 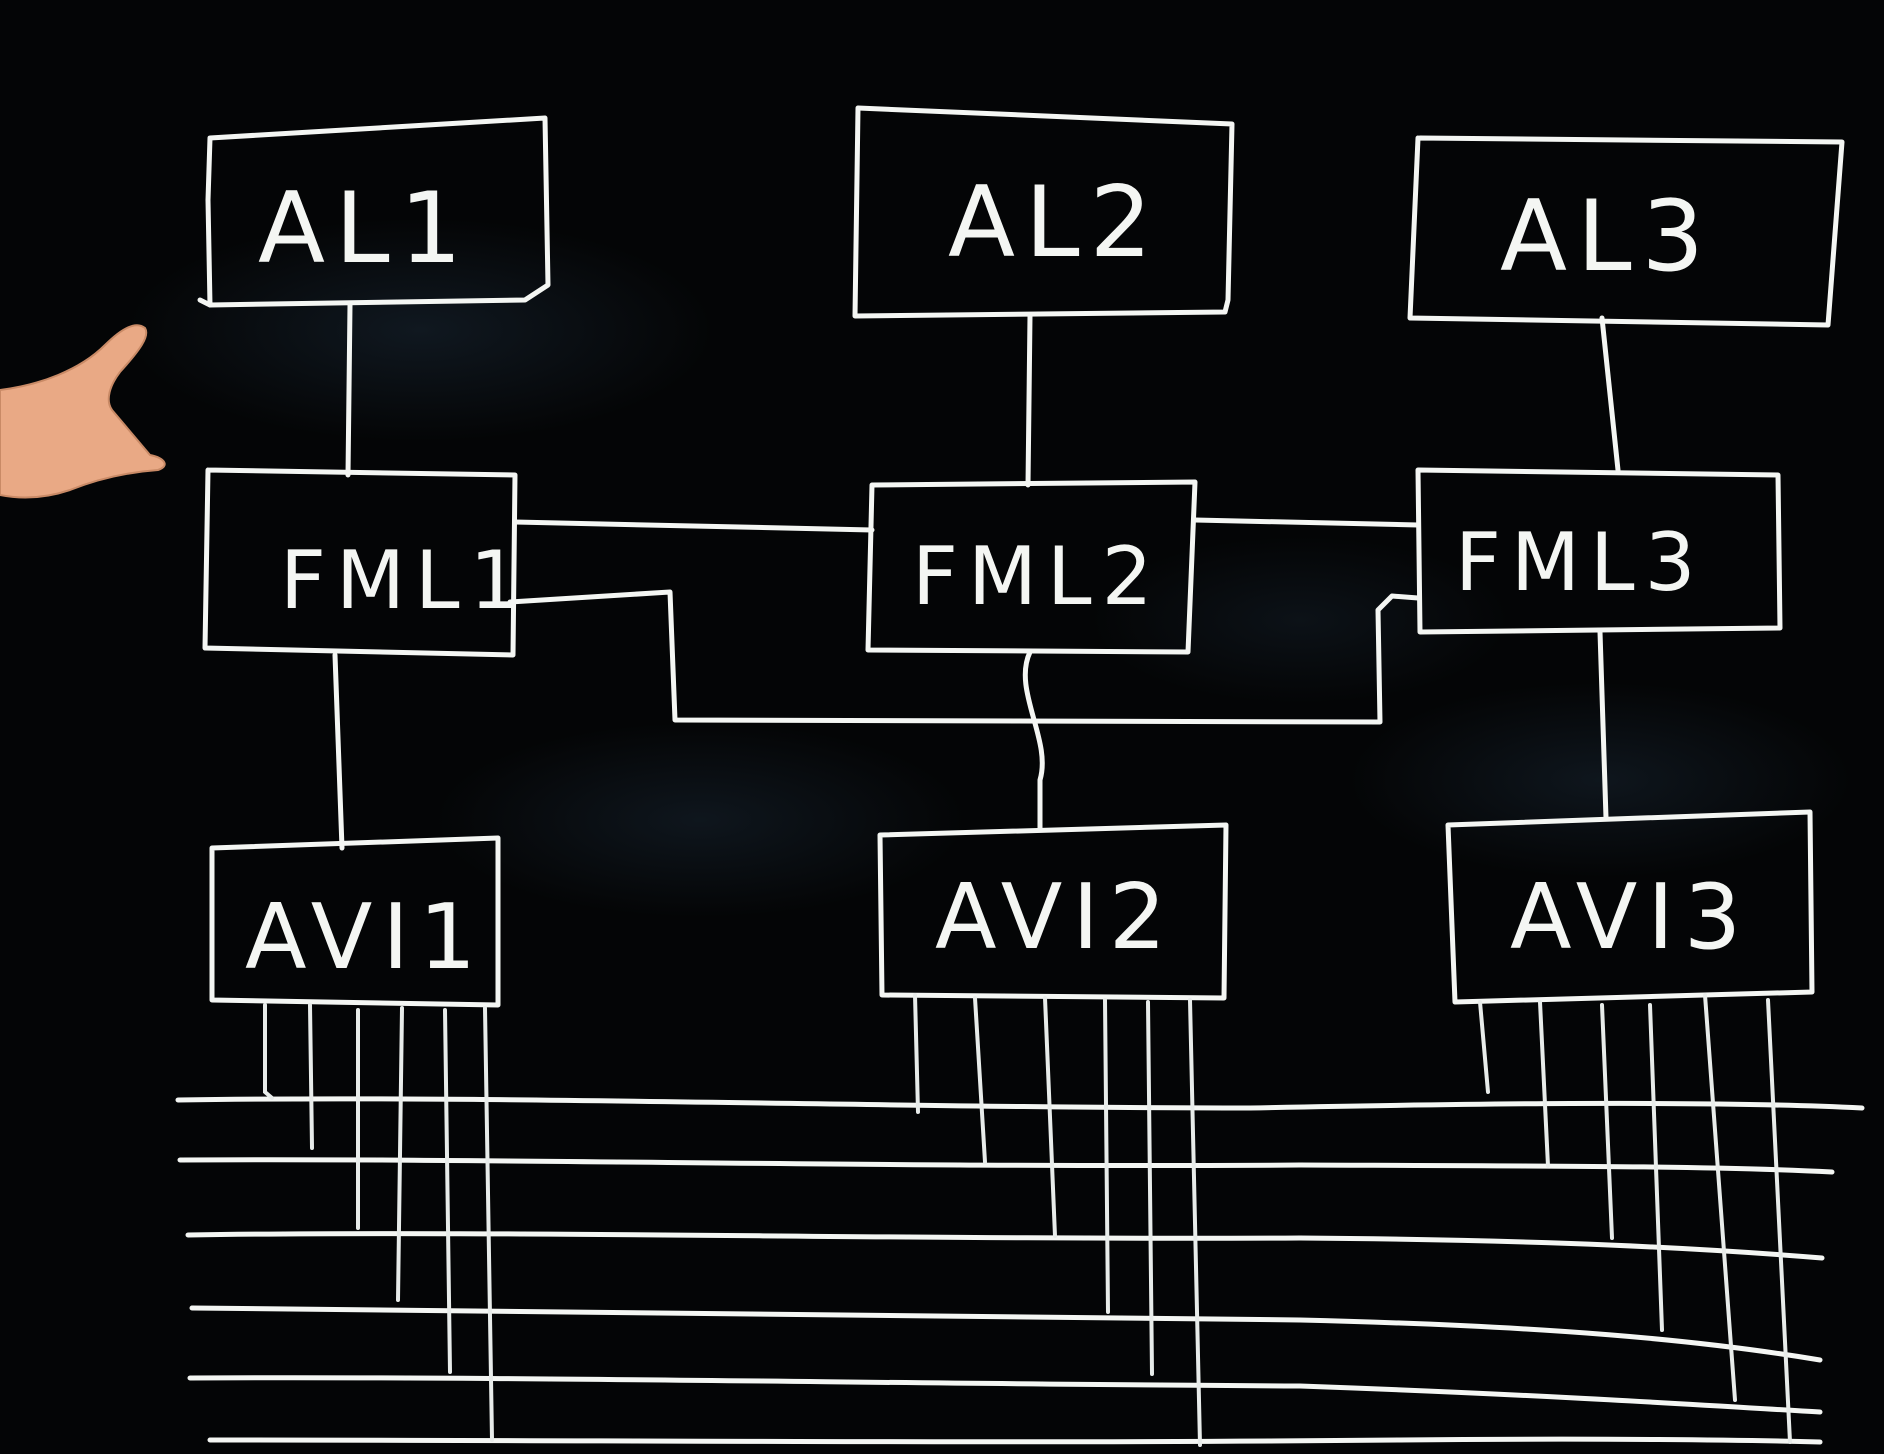 What do you see at coordinates (338, 751) in the screenshot?
I see `edge-fml1-avi1` at bounding box center [338, 751].